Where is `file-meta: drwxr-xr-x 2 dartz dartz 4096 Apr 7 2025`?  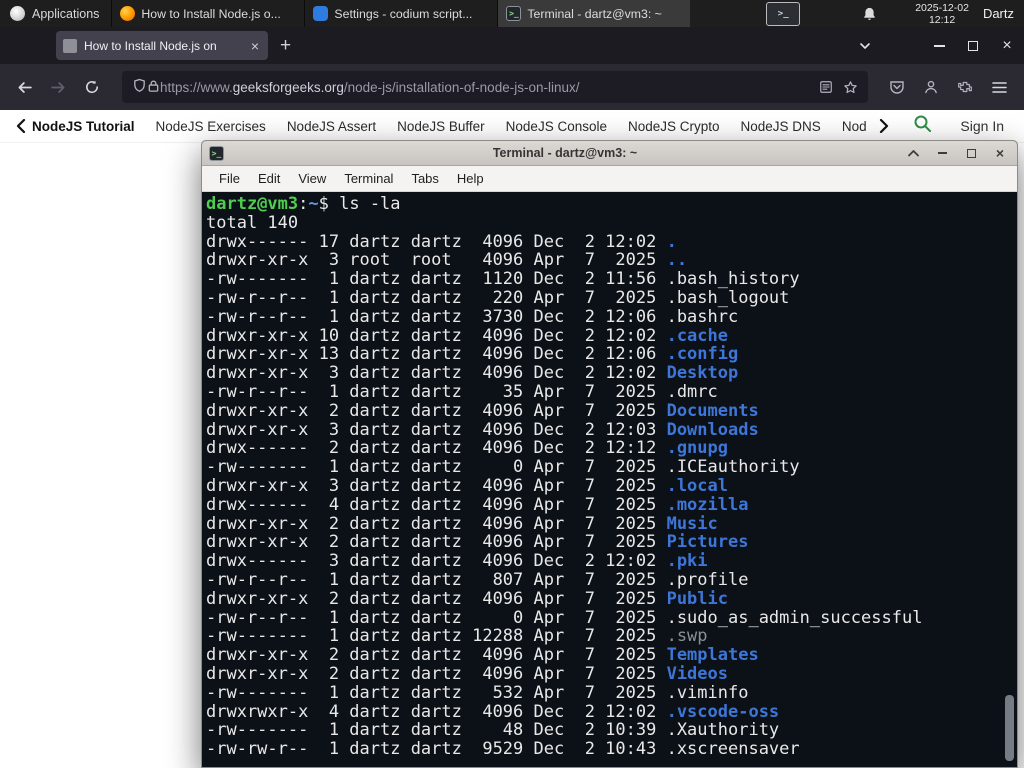
file-meta: drwxr-xr-x 2 dartz dartz 4096 Apr 7 2025 is located at coordinates (436, 655).